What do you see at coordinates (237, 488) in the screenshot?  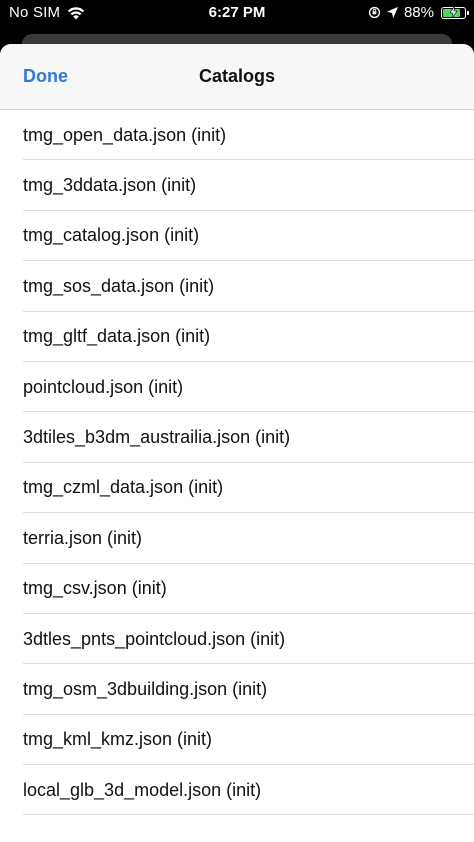 I see `catalog-list-item: tmg_czml_data.json (init)` at bounding box center [237, 488].